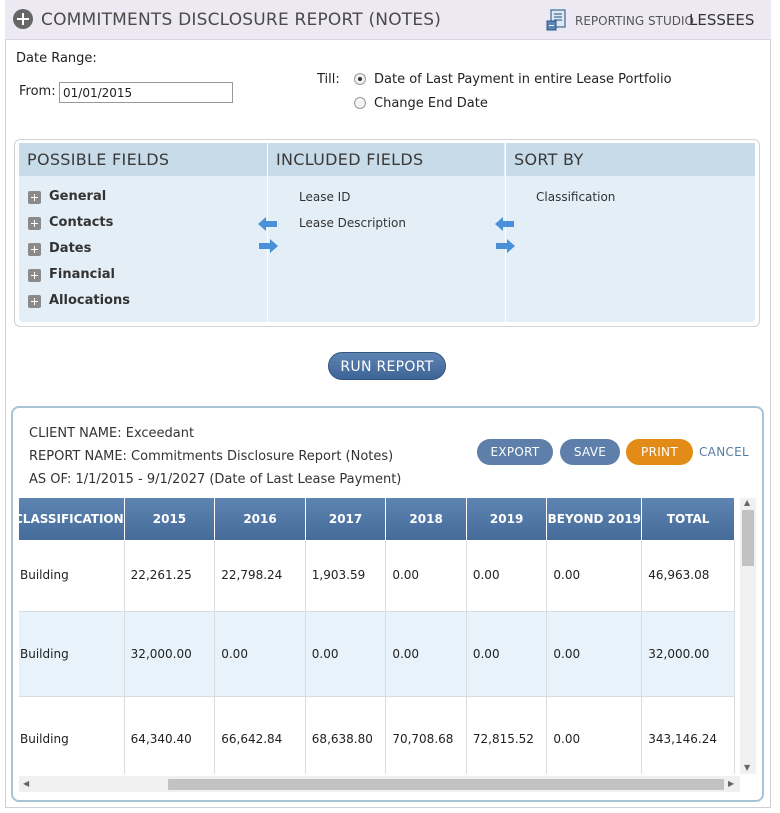 This screenshot has width=780, height=813. I want to click on table-cell: 22,261.25, so click(170, 576).